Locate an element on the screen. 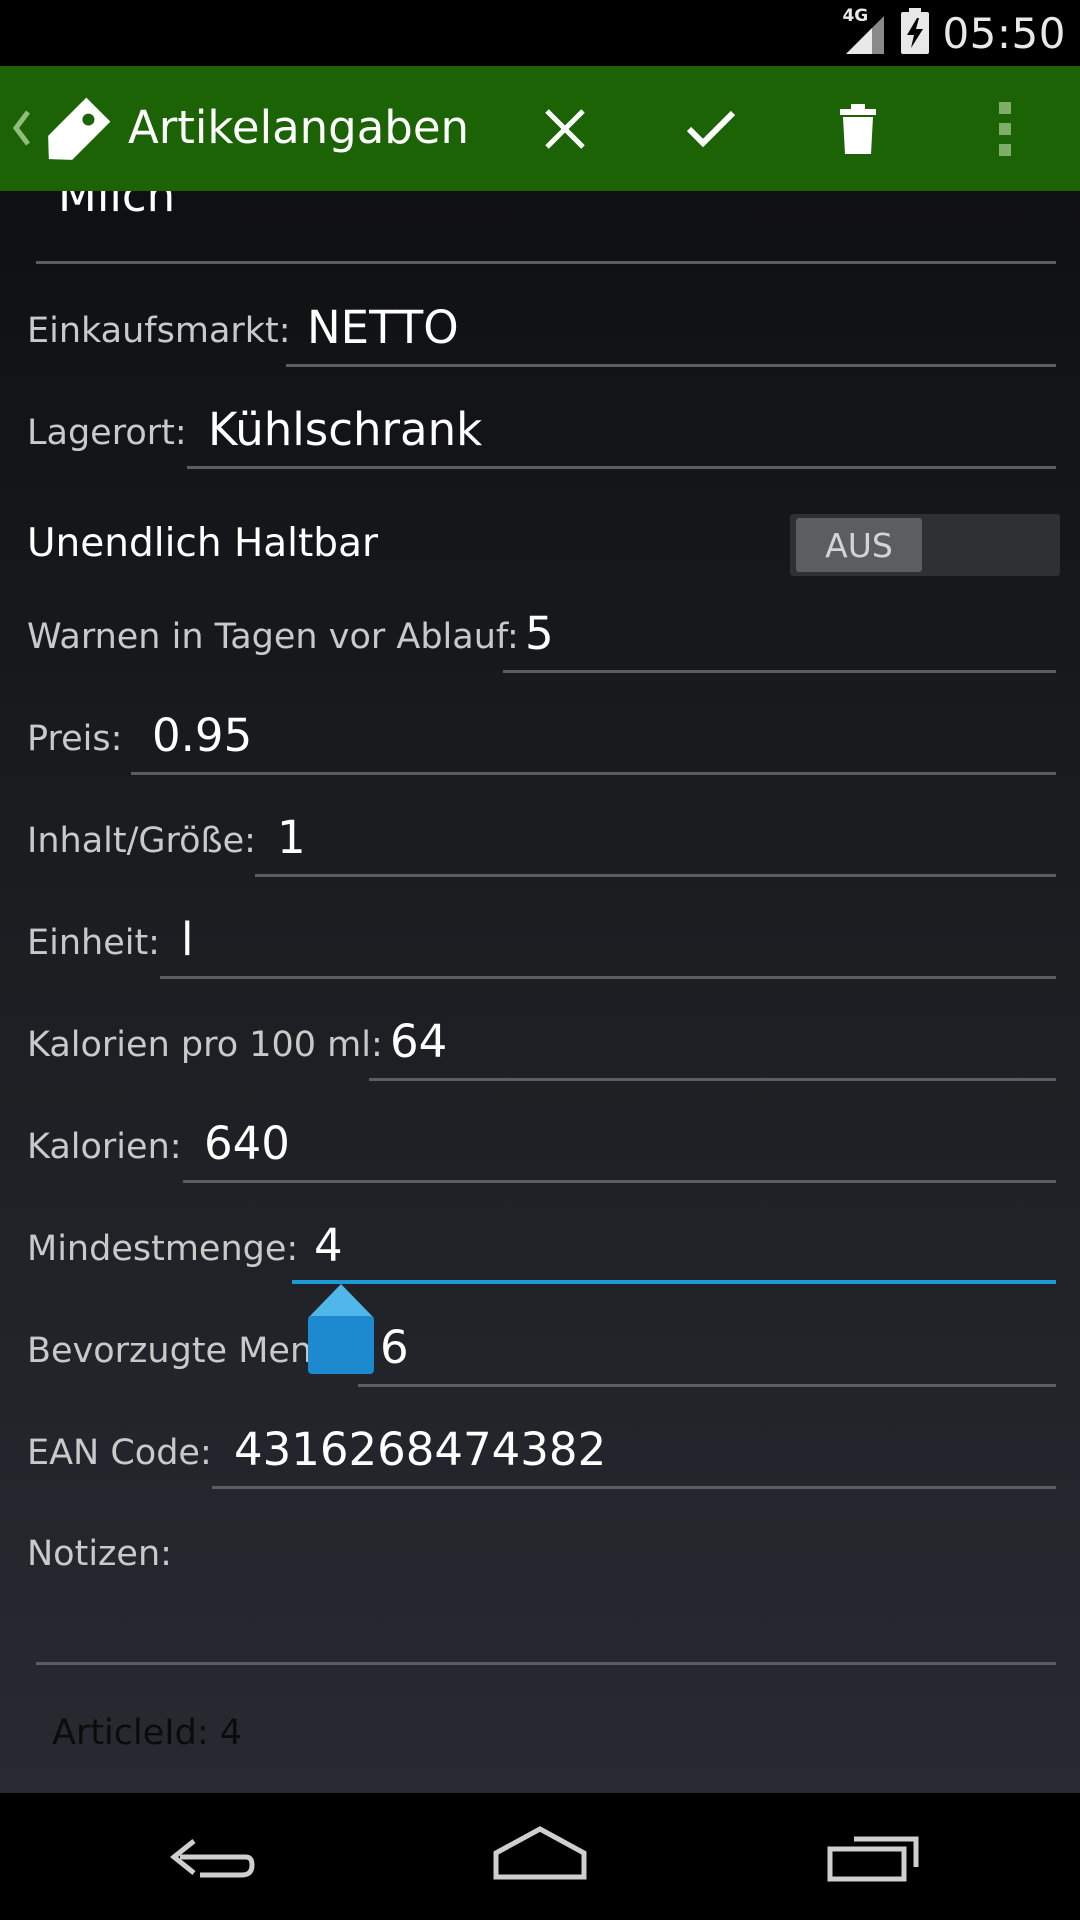  save-button is located at coordinates (711, 129).